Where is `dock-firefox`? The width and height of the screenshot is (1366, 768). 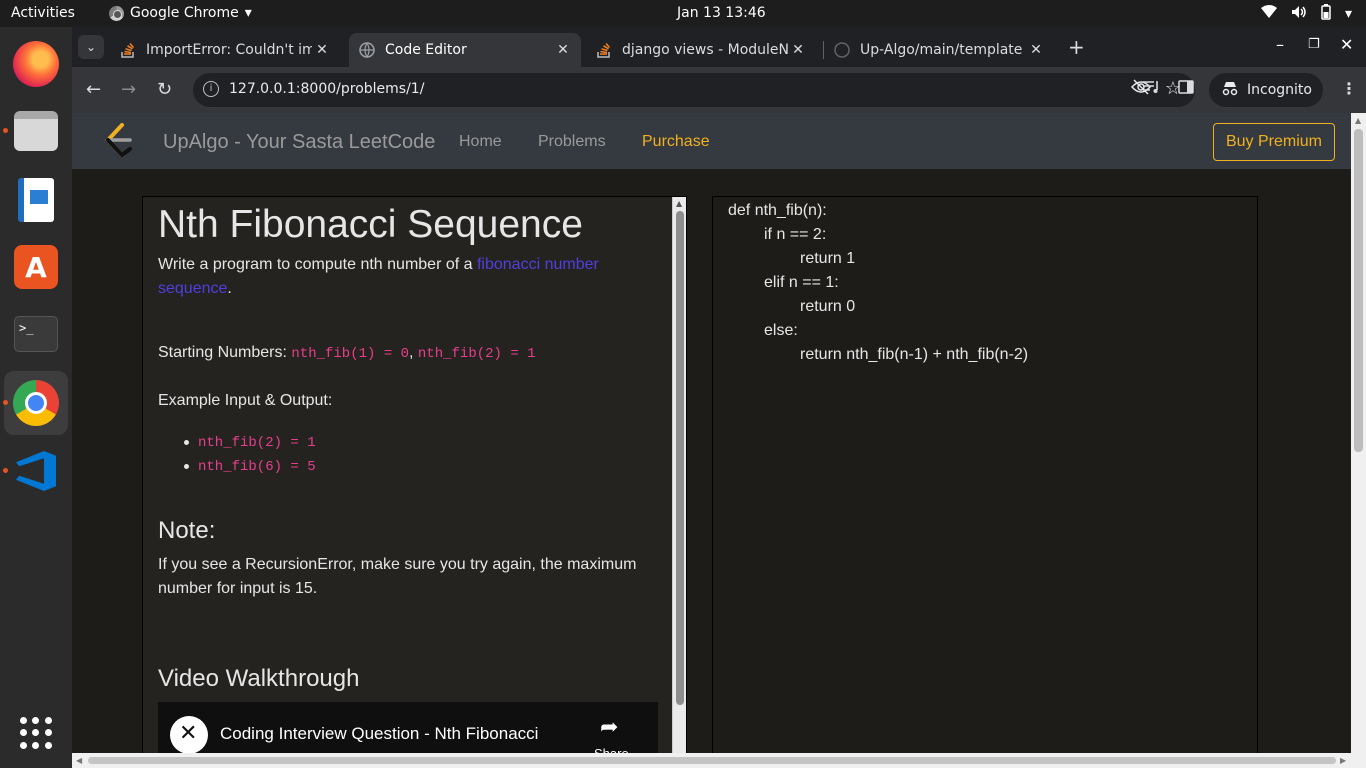
dock-firefox is located at coordinates (36, 64).